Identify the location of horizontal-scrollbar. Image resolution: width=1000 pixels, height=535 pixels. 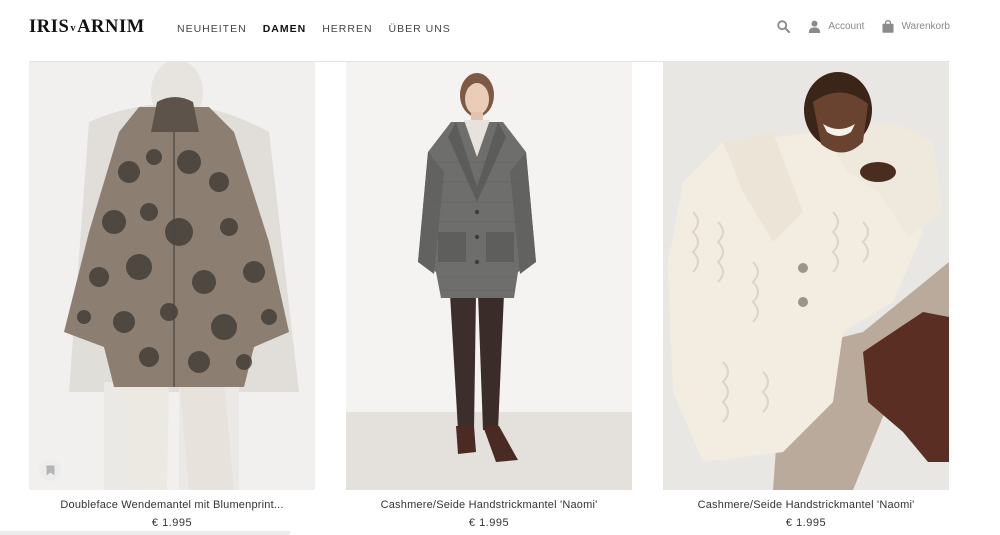
(145, 533).